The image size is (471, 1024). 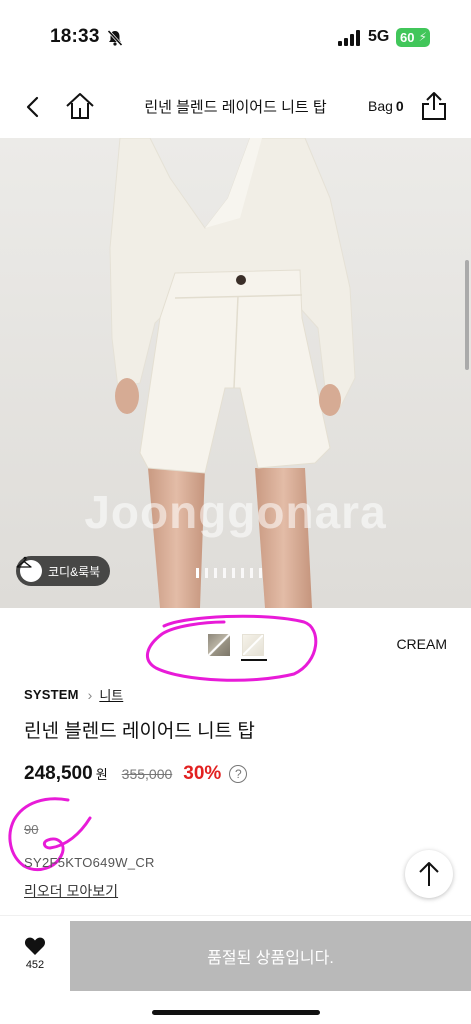 I want to click on like-button: 452, so click(x=35, y=957).